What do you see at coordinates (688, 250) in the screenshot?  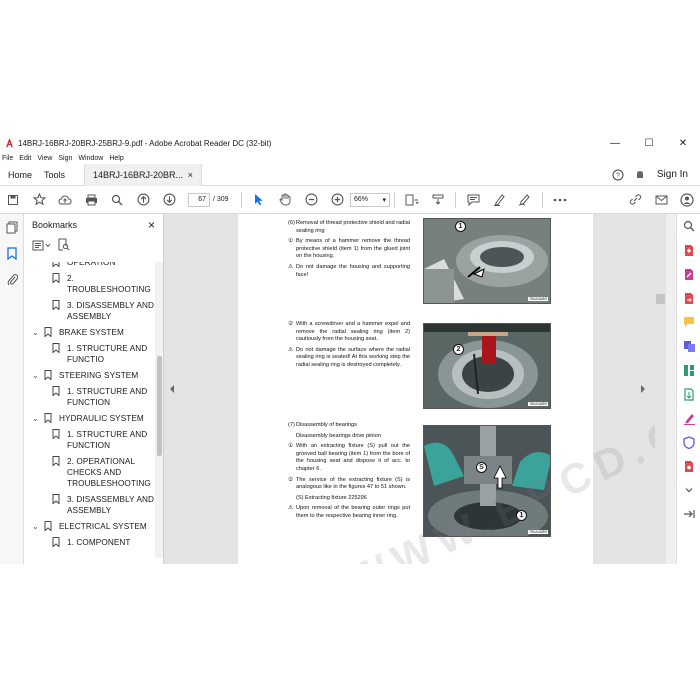 I see `create-pdf-icon` at bounding box center [688, 250].